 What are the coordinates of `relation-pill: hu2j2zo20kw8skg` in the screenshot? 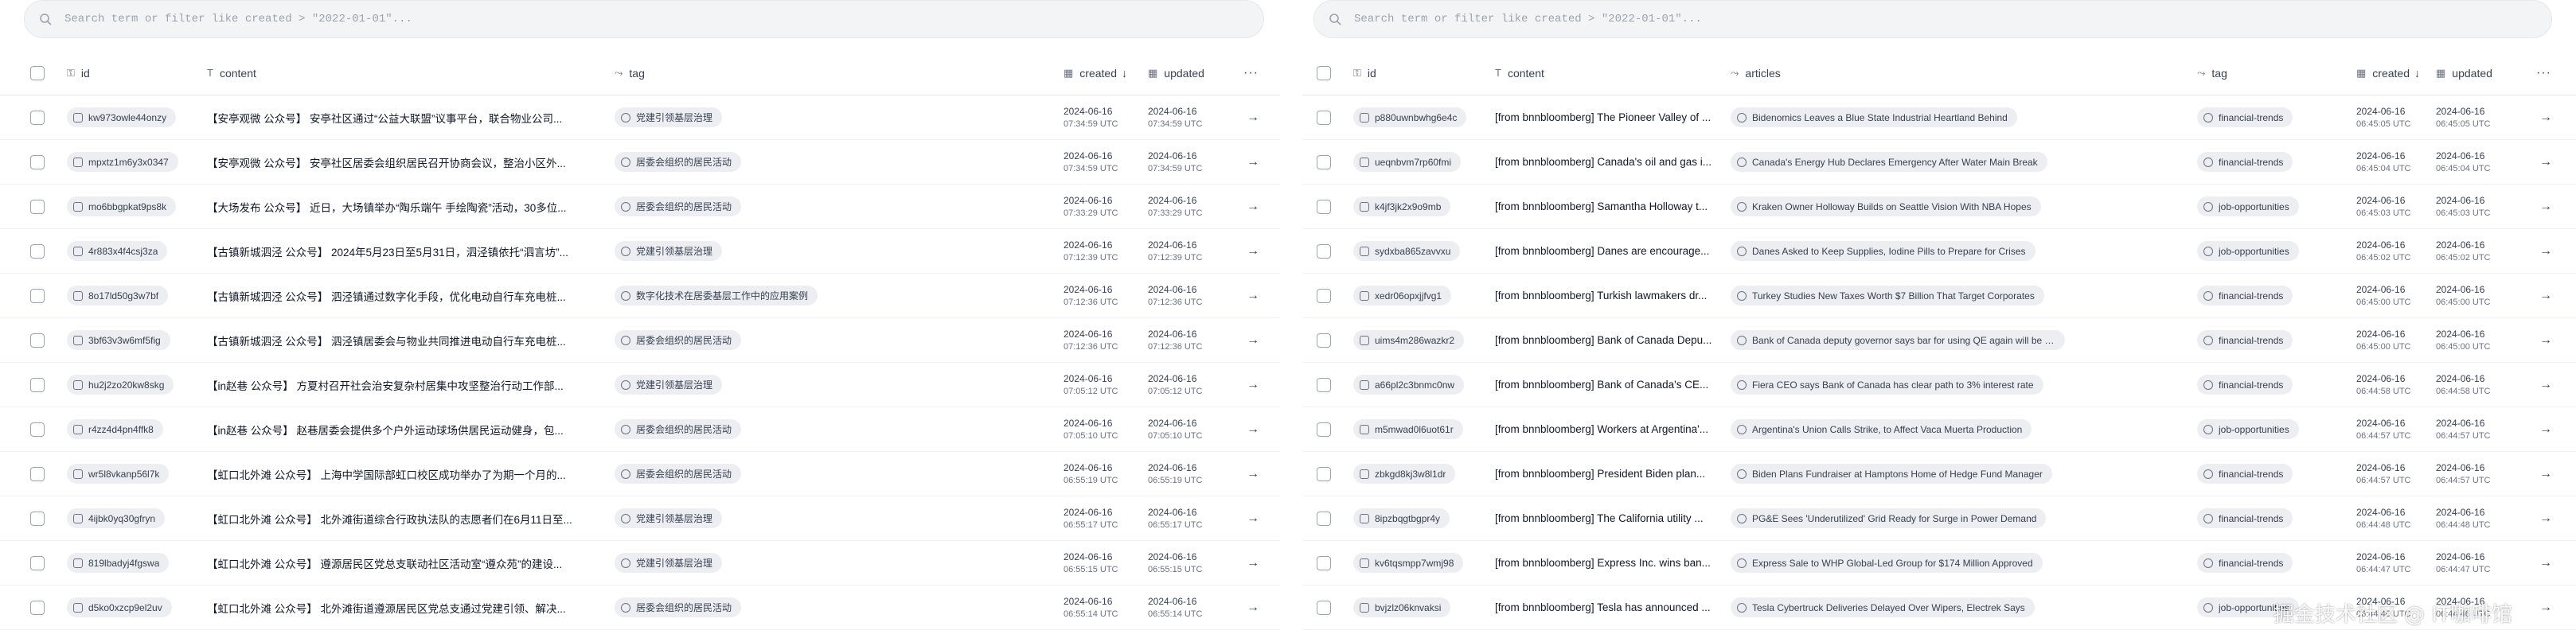 It's located at (120, 385).